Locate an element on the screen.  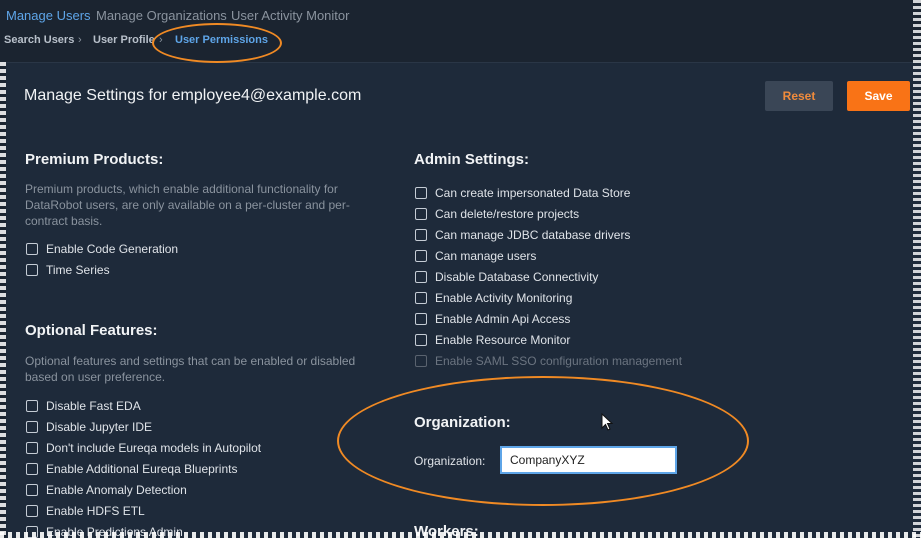
checkbox-disable-fast-eda: Disable Fast EDA is located at coordinates (83, 405).